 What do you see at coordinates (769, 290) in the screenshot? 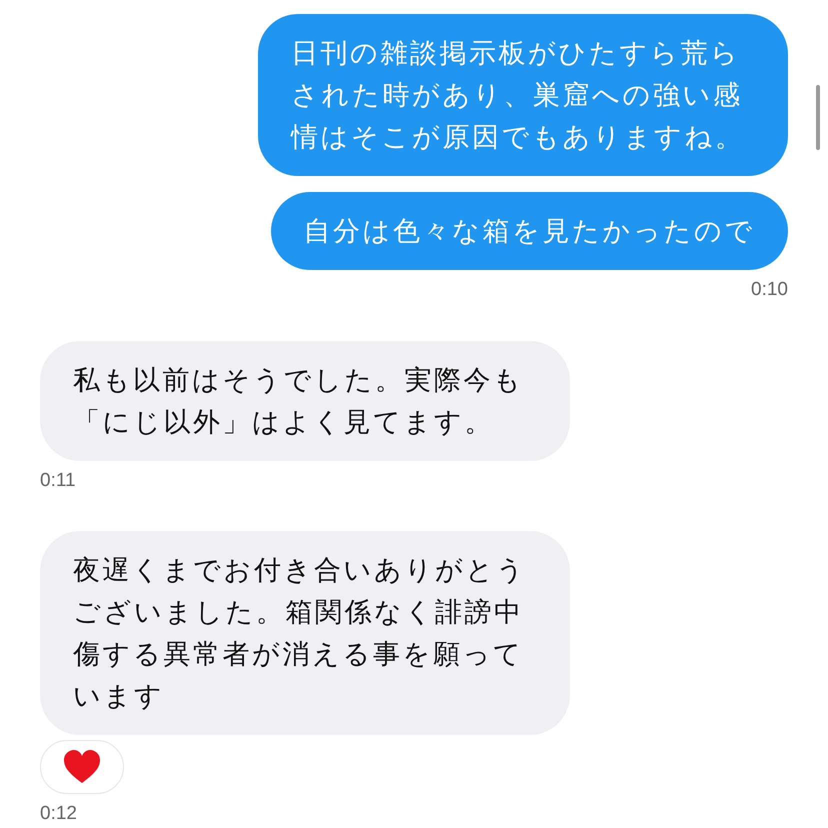
I see `timestamp: 0:10` at bounding box center [769, 290].